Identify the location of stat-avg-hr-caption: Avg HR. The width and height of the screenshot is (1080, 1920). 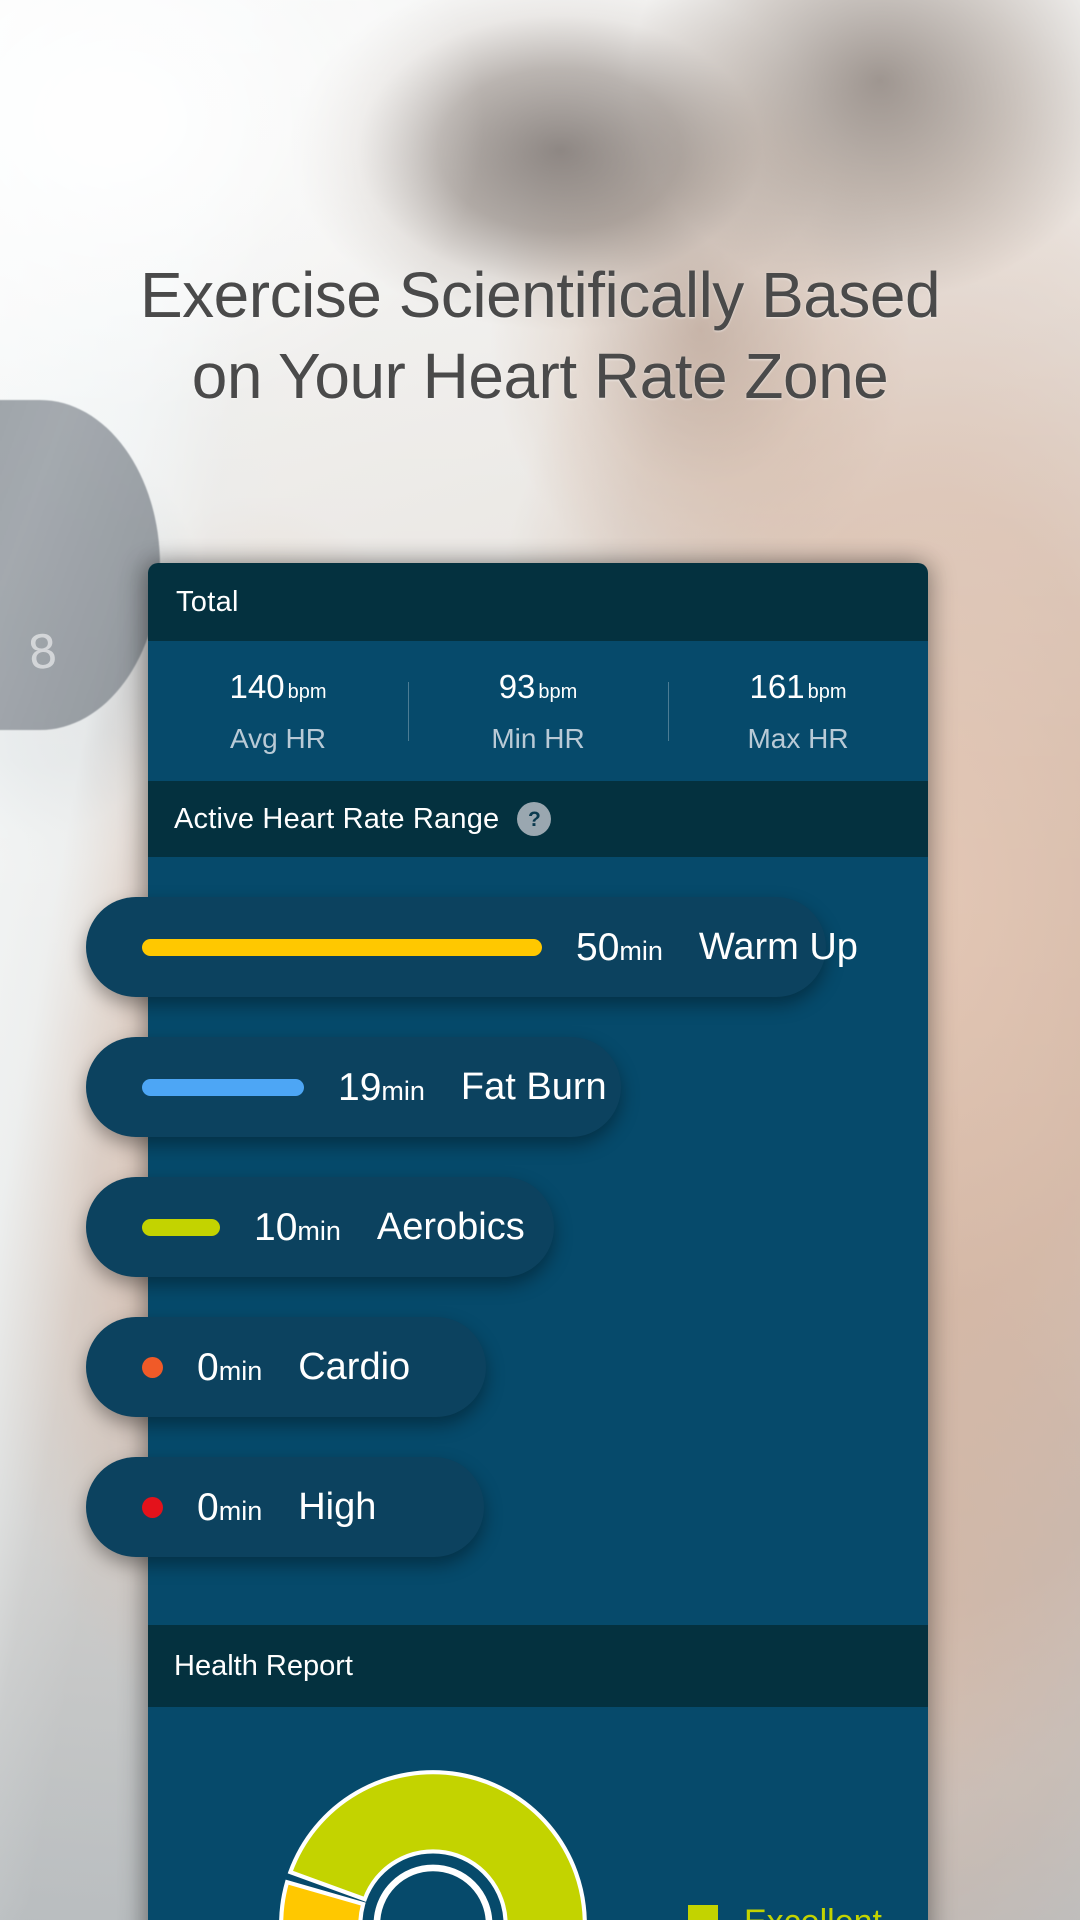
(278, 738).